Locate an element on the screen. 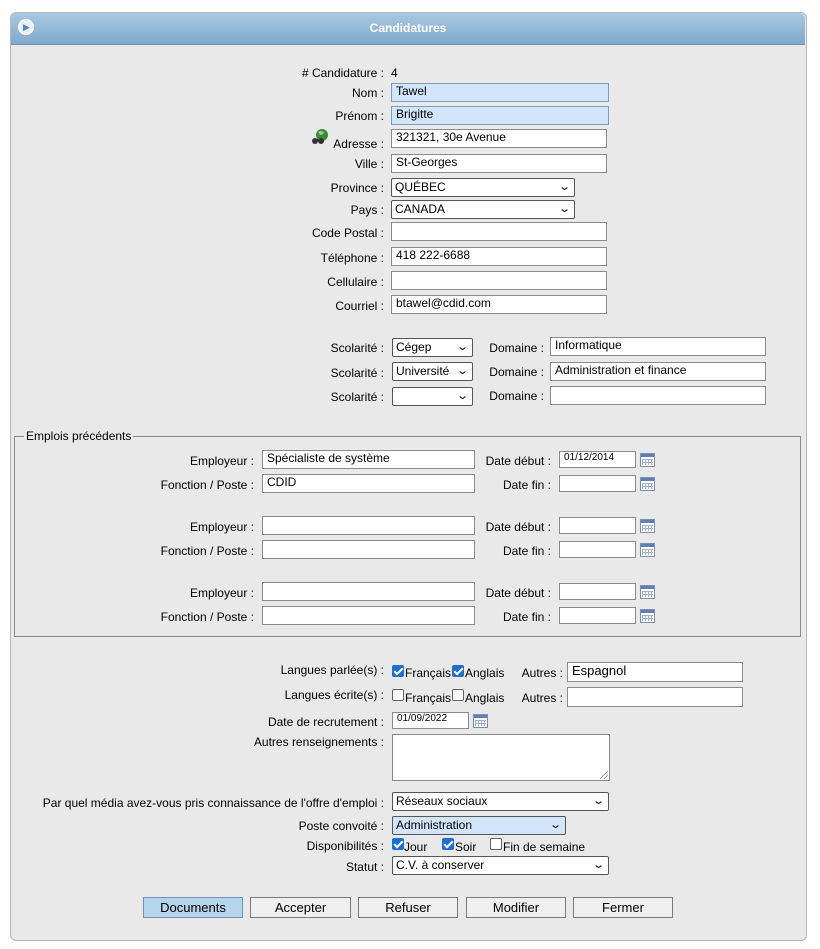 This screenshot has height=949, width=820. prenom-field: Brigitte is located at coordinates (500, 115).